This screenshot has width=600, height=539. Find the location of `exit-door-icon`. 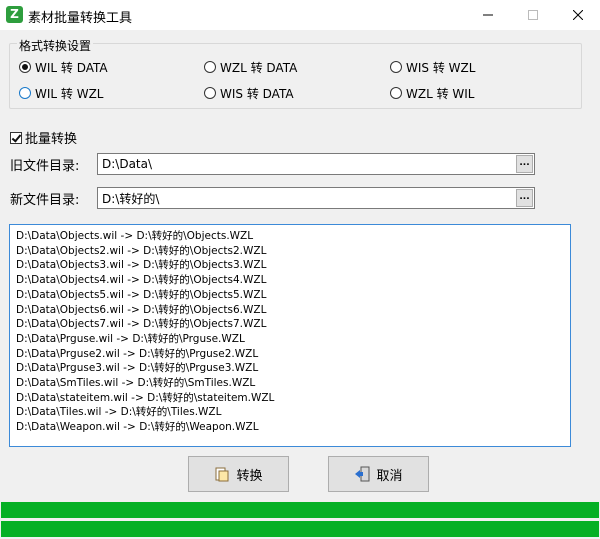

exit-door-icon is located at coordinates (362, 474).